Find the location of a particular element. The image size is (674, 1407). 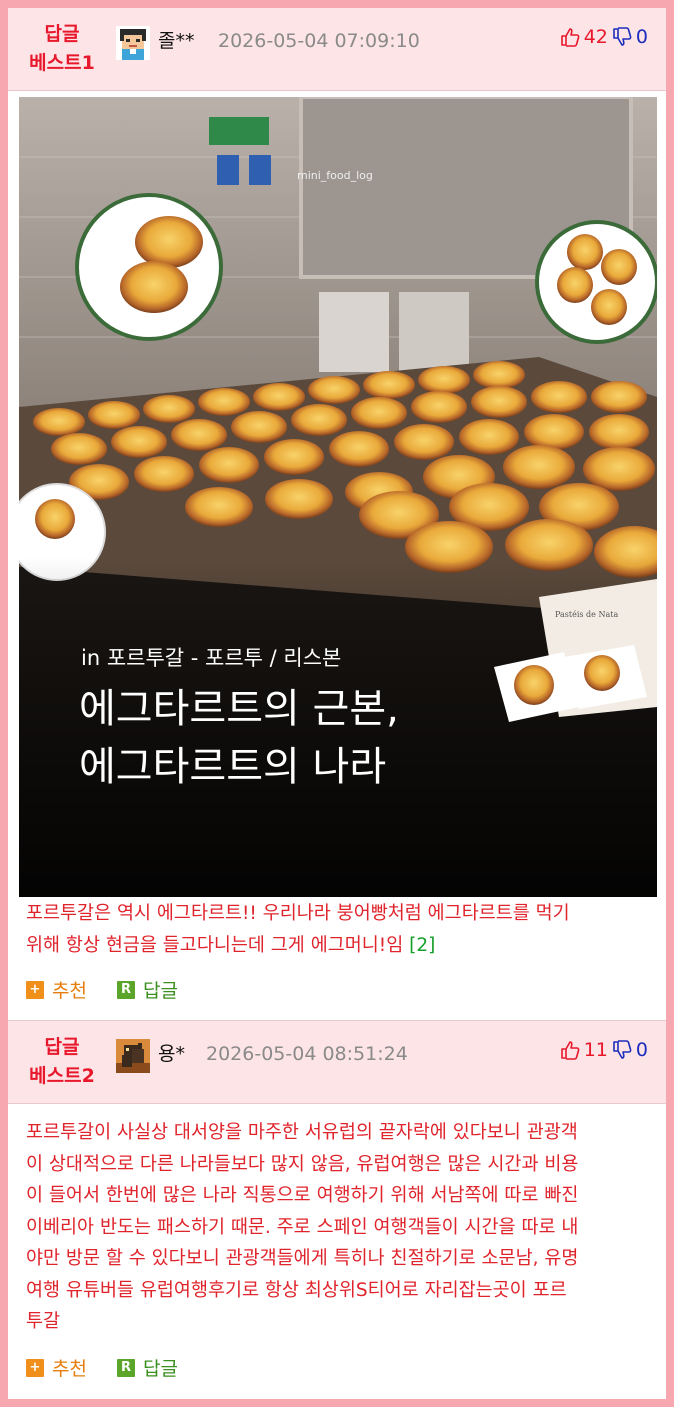

comment-actions-2: + 추천 R 답글 is located at coordinates (117, 1367).